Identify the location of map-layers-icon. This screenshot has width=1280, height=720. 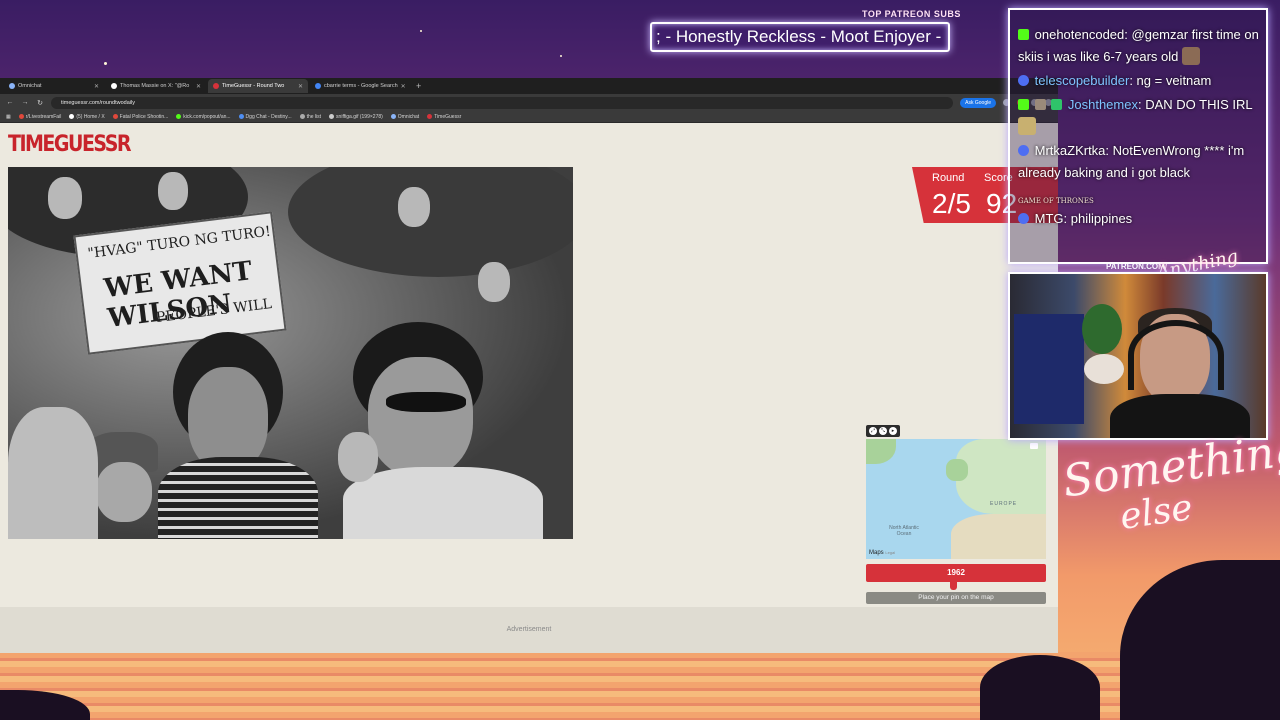
(1034, 446).